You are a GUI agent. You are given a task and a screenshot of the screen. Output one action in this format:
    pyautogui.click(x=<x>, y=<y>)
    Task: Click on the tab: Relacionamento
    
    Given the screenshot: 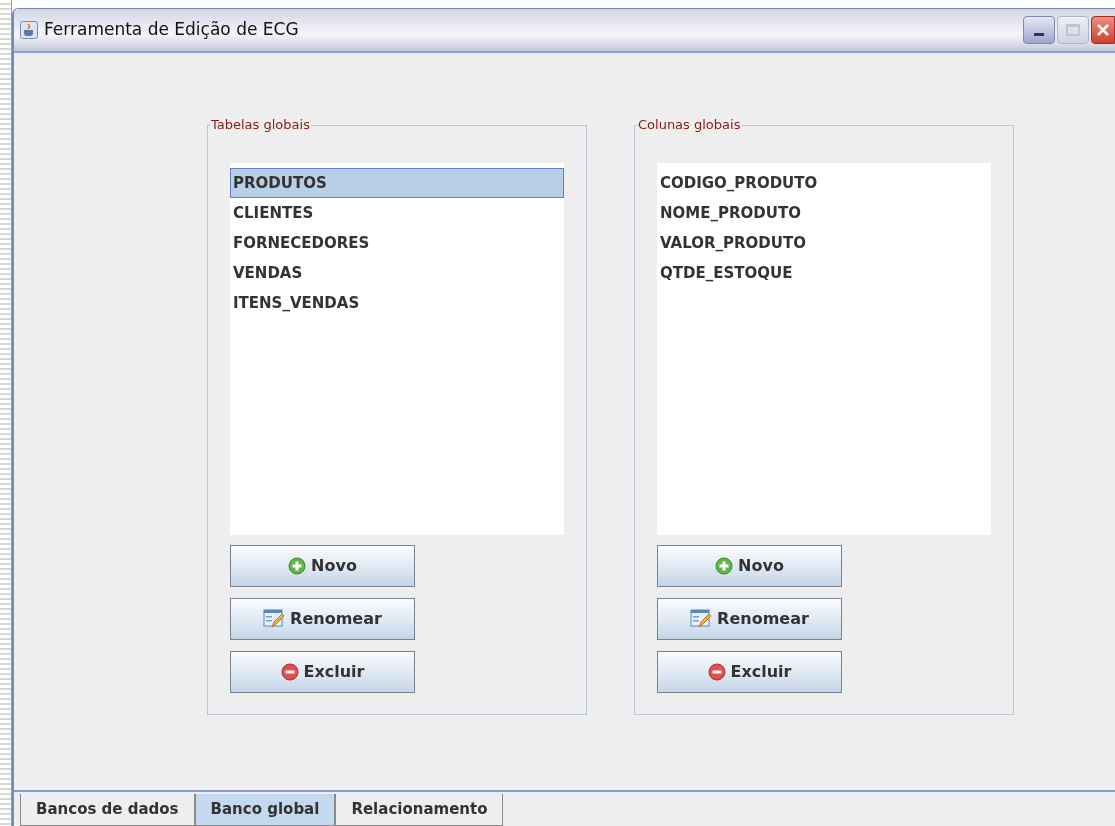 What is the action you would take?
    pyautogui.click(x=419, y=810)
    